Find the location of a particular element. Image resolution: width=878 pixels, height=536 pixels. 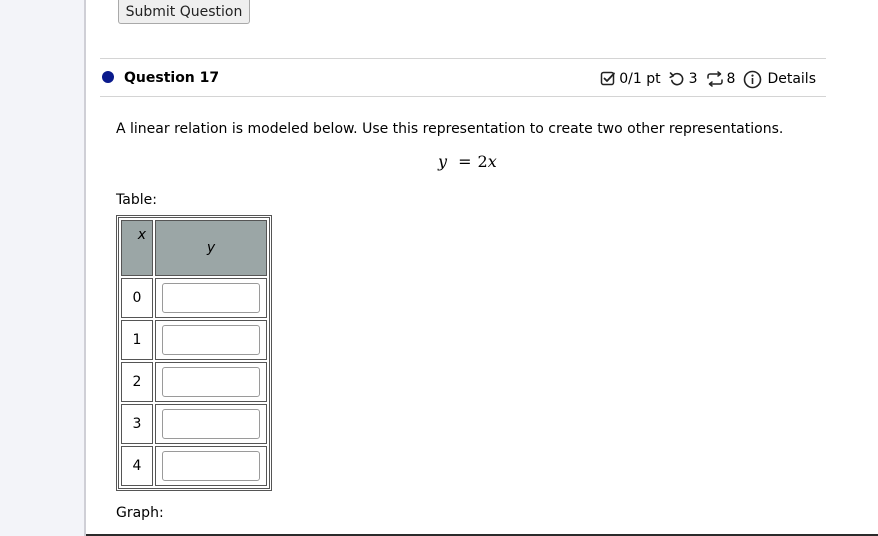

question-meta: 0/1 pt 3 8 Details is located at coordinates (708, 79).